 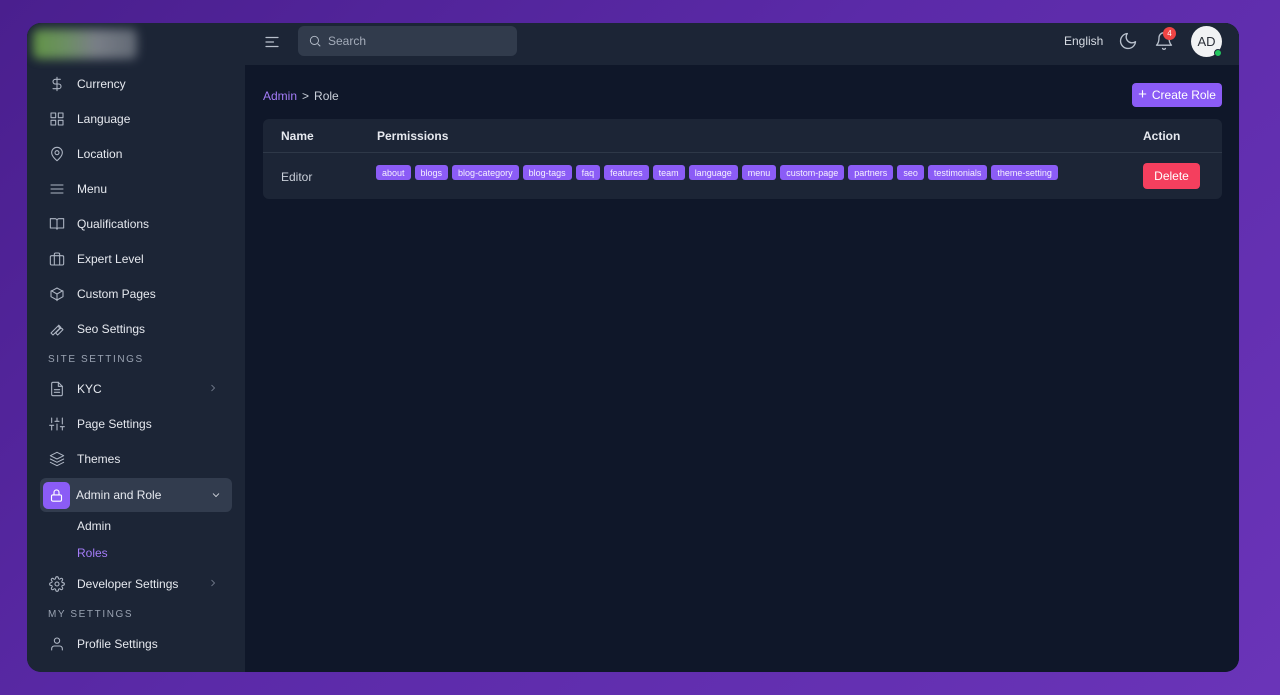 I want to click on sidebar-item-expert-level: Expert Level, so click(x=136, y=258).